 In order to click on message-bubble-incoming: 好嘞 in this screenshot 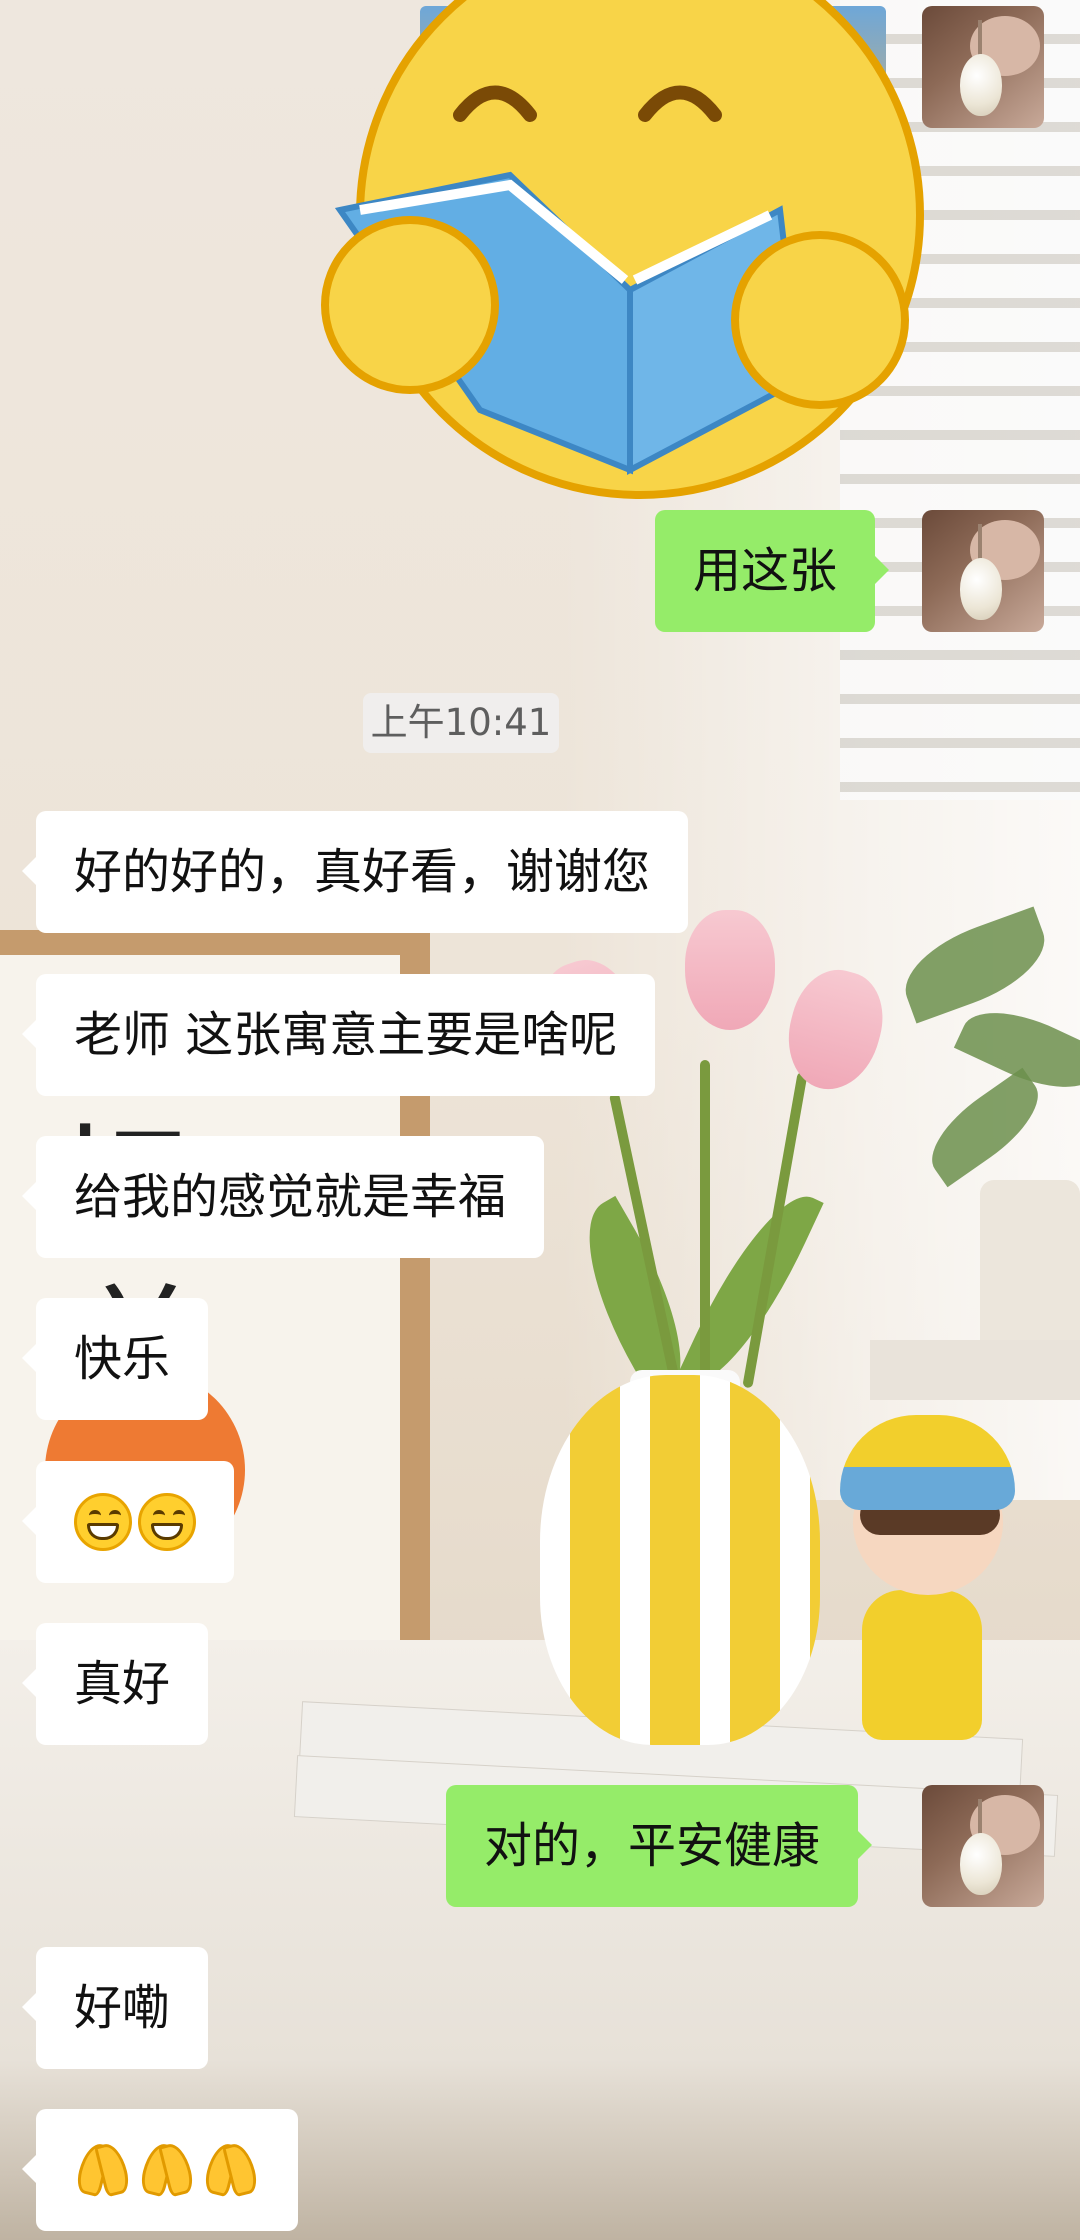, I will do `click(115, 2008)`.